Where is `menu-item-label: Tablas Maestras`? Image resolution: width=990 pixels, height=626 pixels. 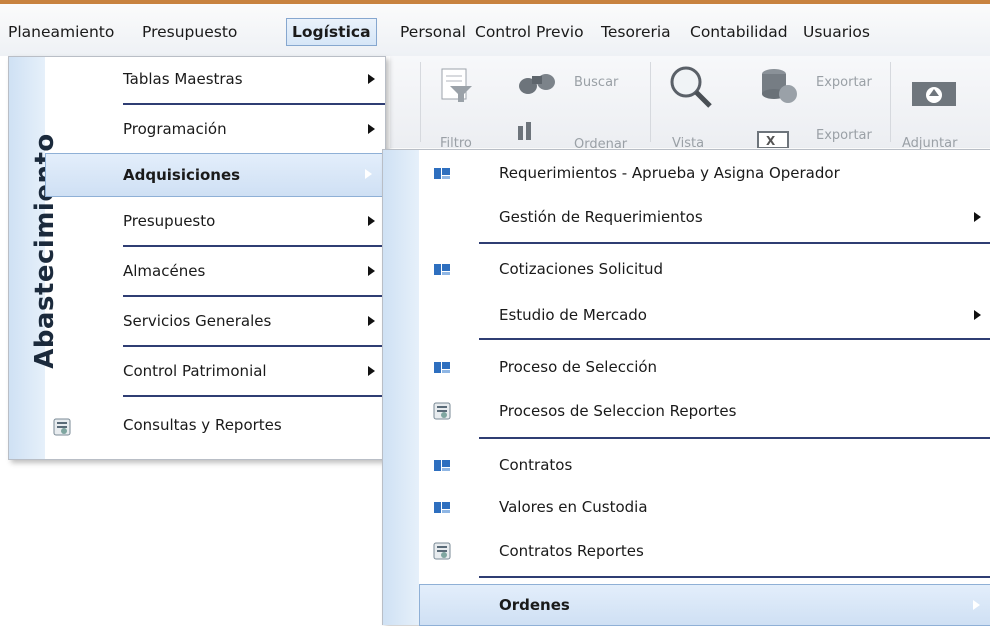 menu-item-label: Tablas Maestras is located at coordinates (183, 79).